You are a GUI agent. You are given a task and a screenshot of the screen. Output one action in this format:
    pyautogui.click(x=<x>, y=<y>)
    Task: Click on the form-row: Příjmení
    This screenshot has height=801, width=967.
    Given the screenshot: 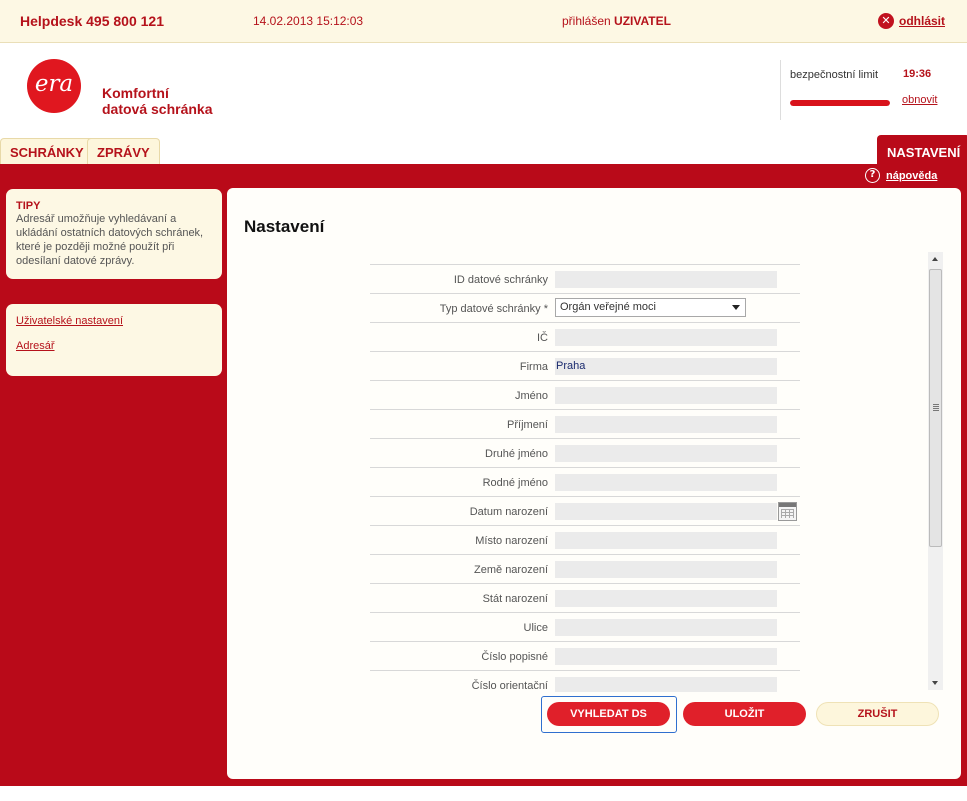 What is the action you would take?
    pyautogui.click(x=585, y=424)
    